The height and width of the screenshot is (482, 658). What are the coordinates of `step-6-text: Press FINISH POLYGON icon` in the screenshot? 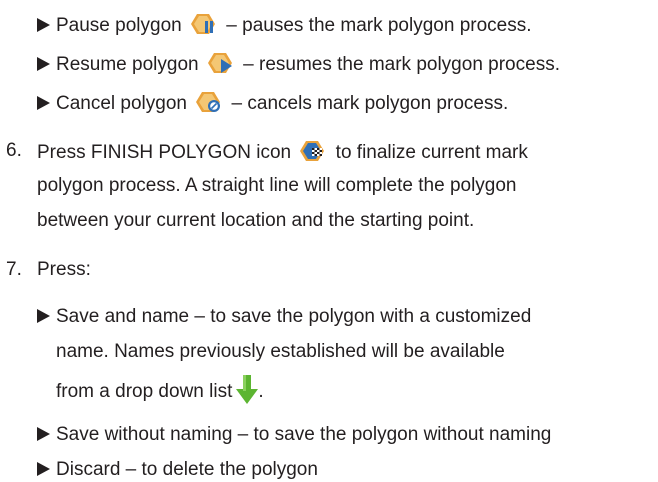 It's located at (164, 152).